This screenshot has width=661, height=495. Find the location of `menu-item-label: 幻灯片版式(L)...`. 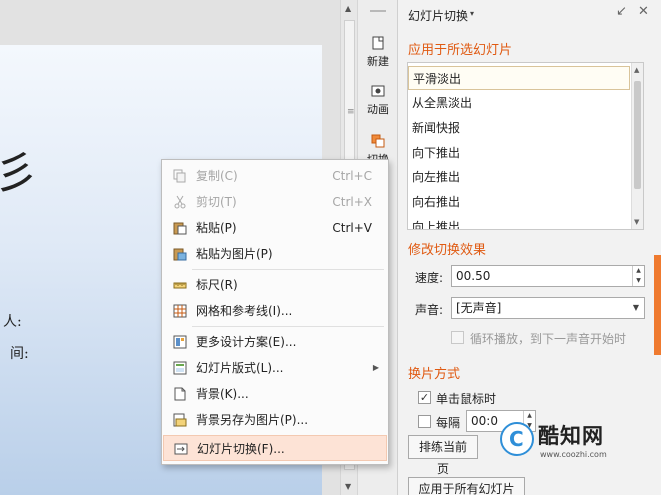

menu-item-label: 幻灯片版式(L)... is located at coordinates (240, 368).